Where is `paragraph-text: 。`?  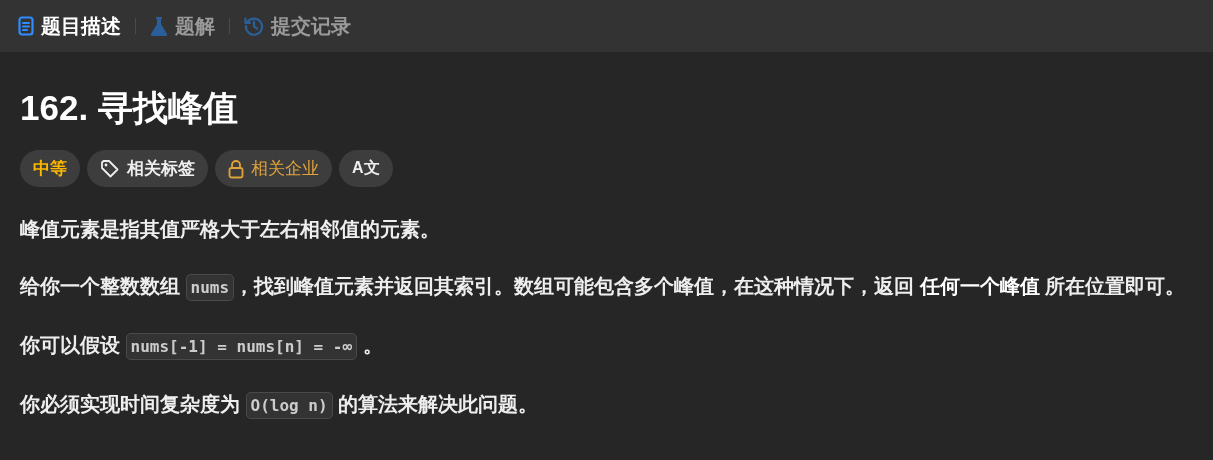 paragraph-text: 。 is located at coordinates (372, 345).